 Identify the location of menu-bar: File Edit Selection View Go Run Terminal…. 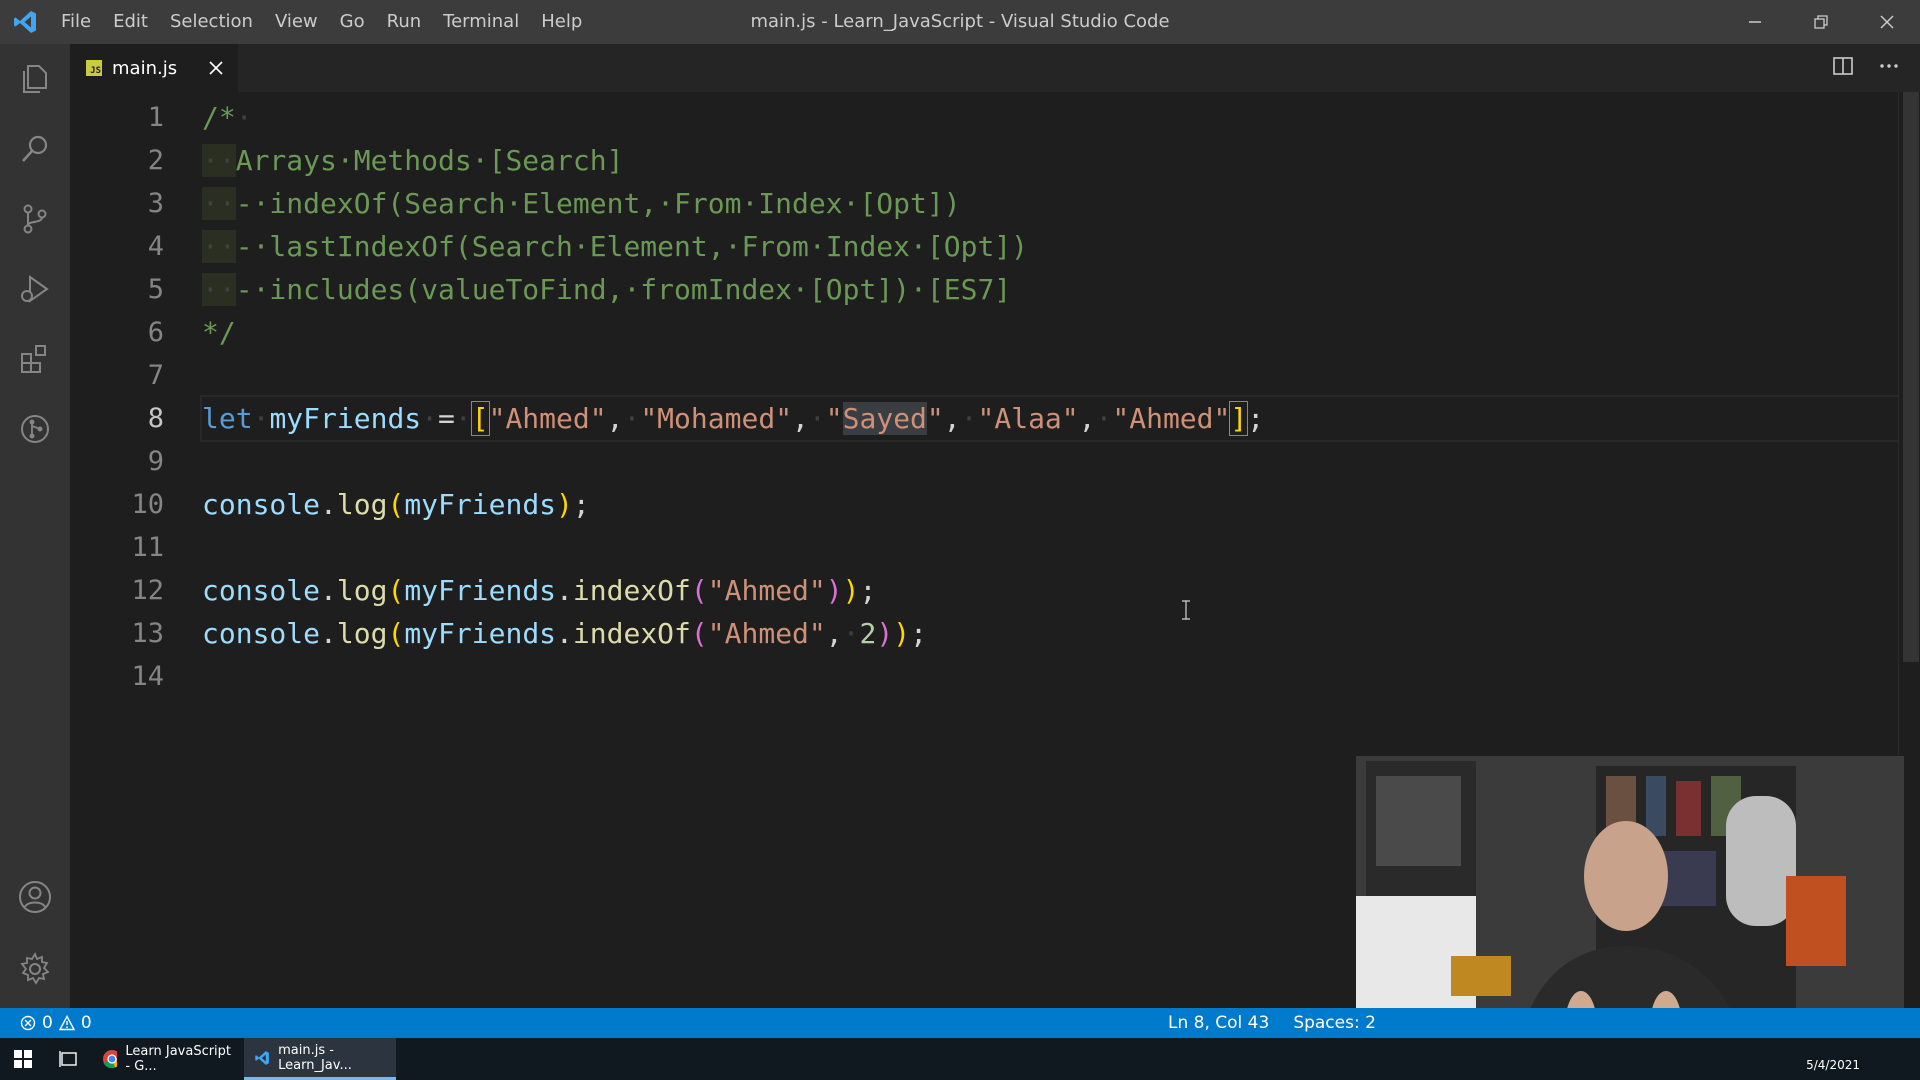
(321, 22).